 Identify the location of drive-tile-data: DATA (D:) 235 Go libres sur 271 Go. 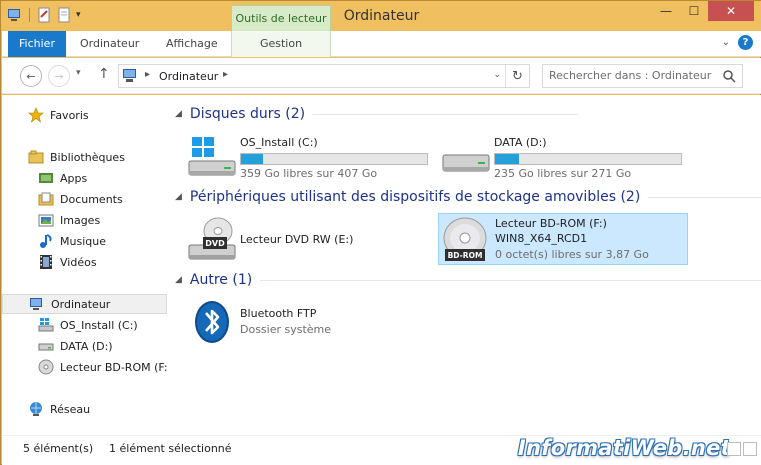
(563, 157).